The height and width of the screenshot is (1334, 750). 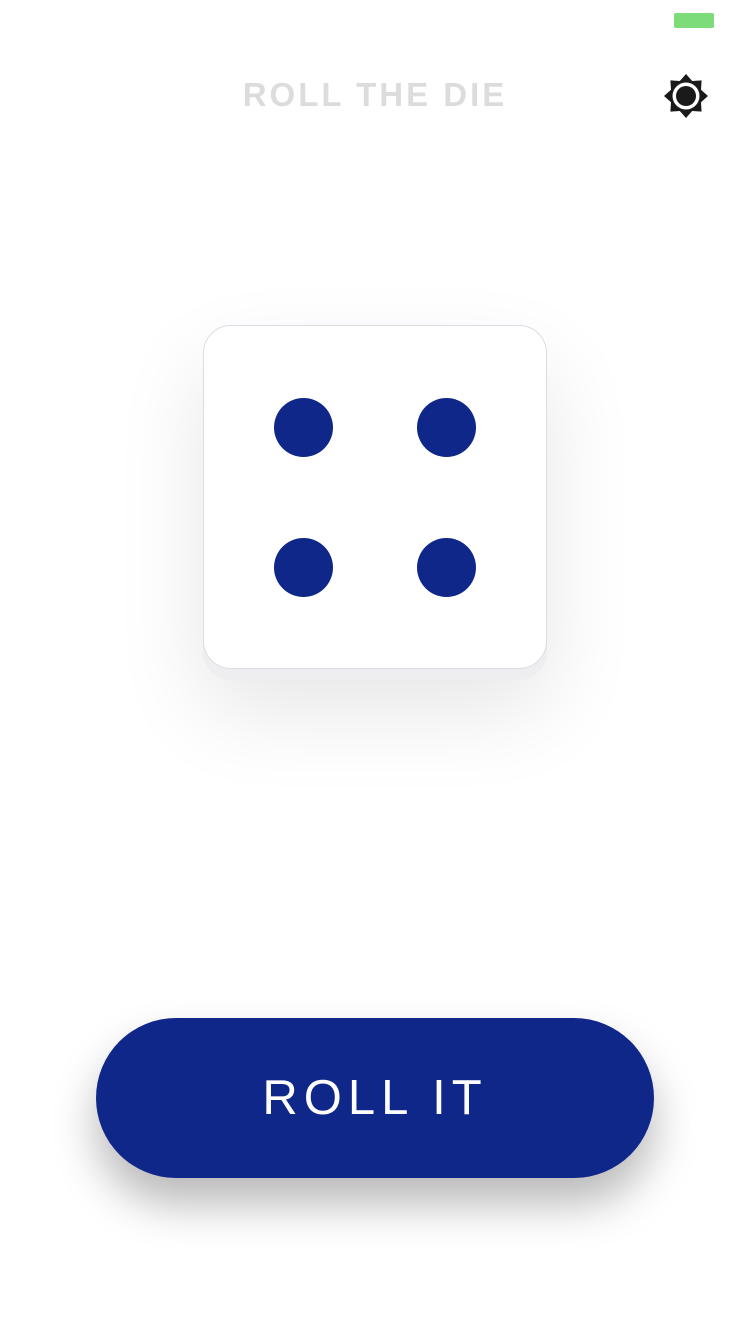 I want to click on brightness-icon, so click(x=686, y=96).